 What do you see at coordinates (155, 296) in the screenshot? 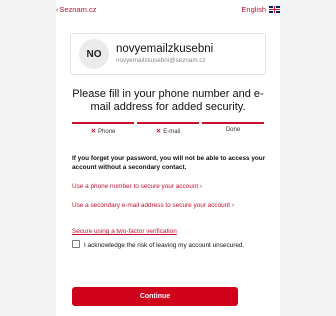
I see `continue-button: Continue` at bounding box center [155, 296].